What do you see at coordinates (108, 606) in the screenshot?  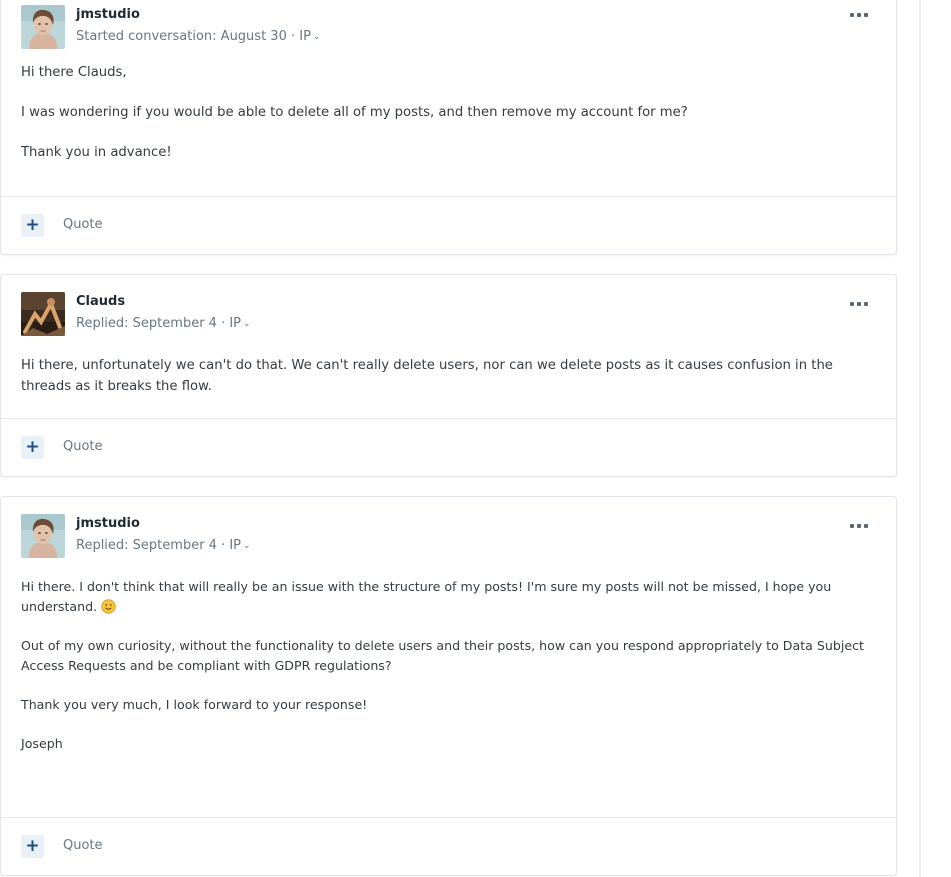 I see `smile-emoji-icon` at bounding box center [108, 606].